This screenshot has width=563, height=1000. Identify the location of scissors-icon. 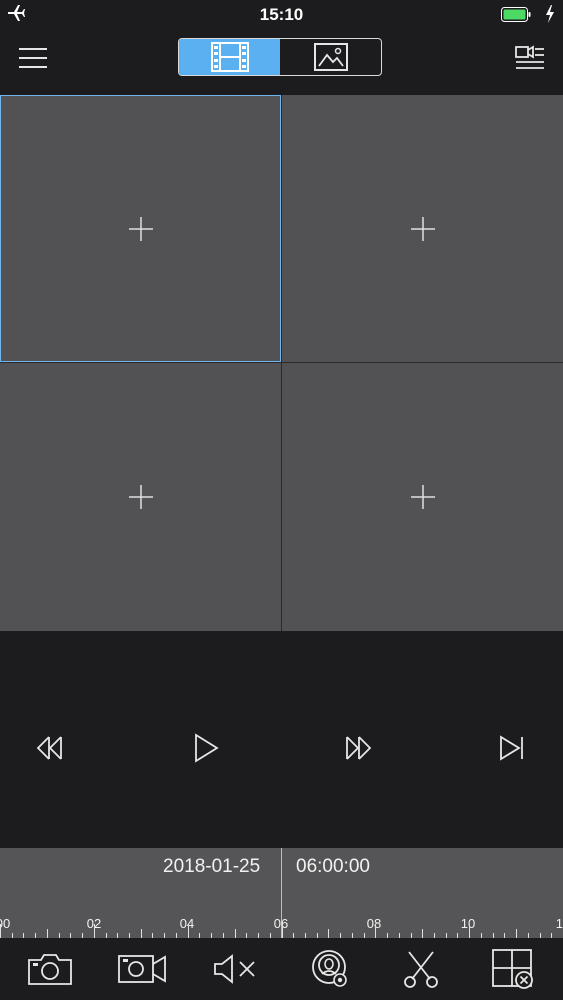
(421, 969).